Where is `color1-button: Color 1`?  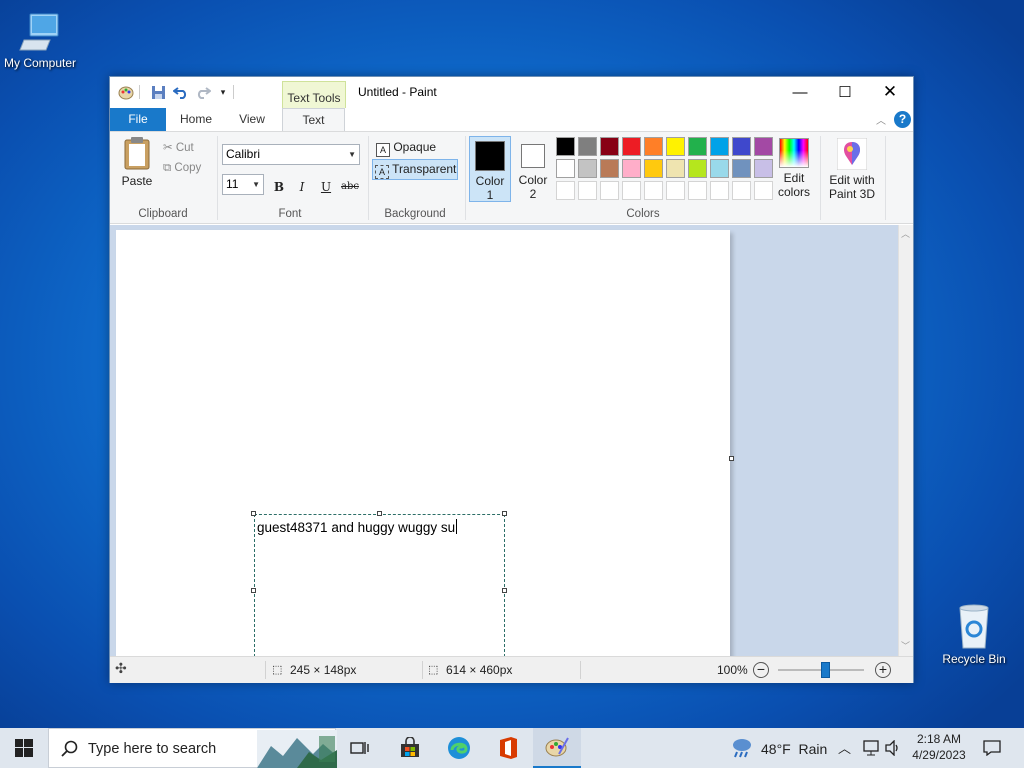
color1-button: Color 1 is located at coordinates (490, 169).